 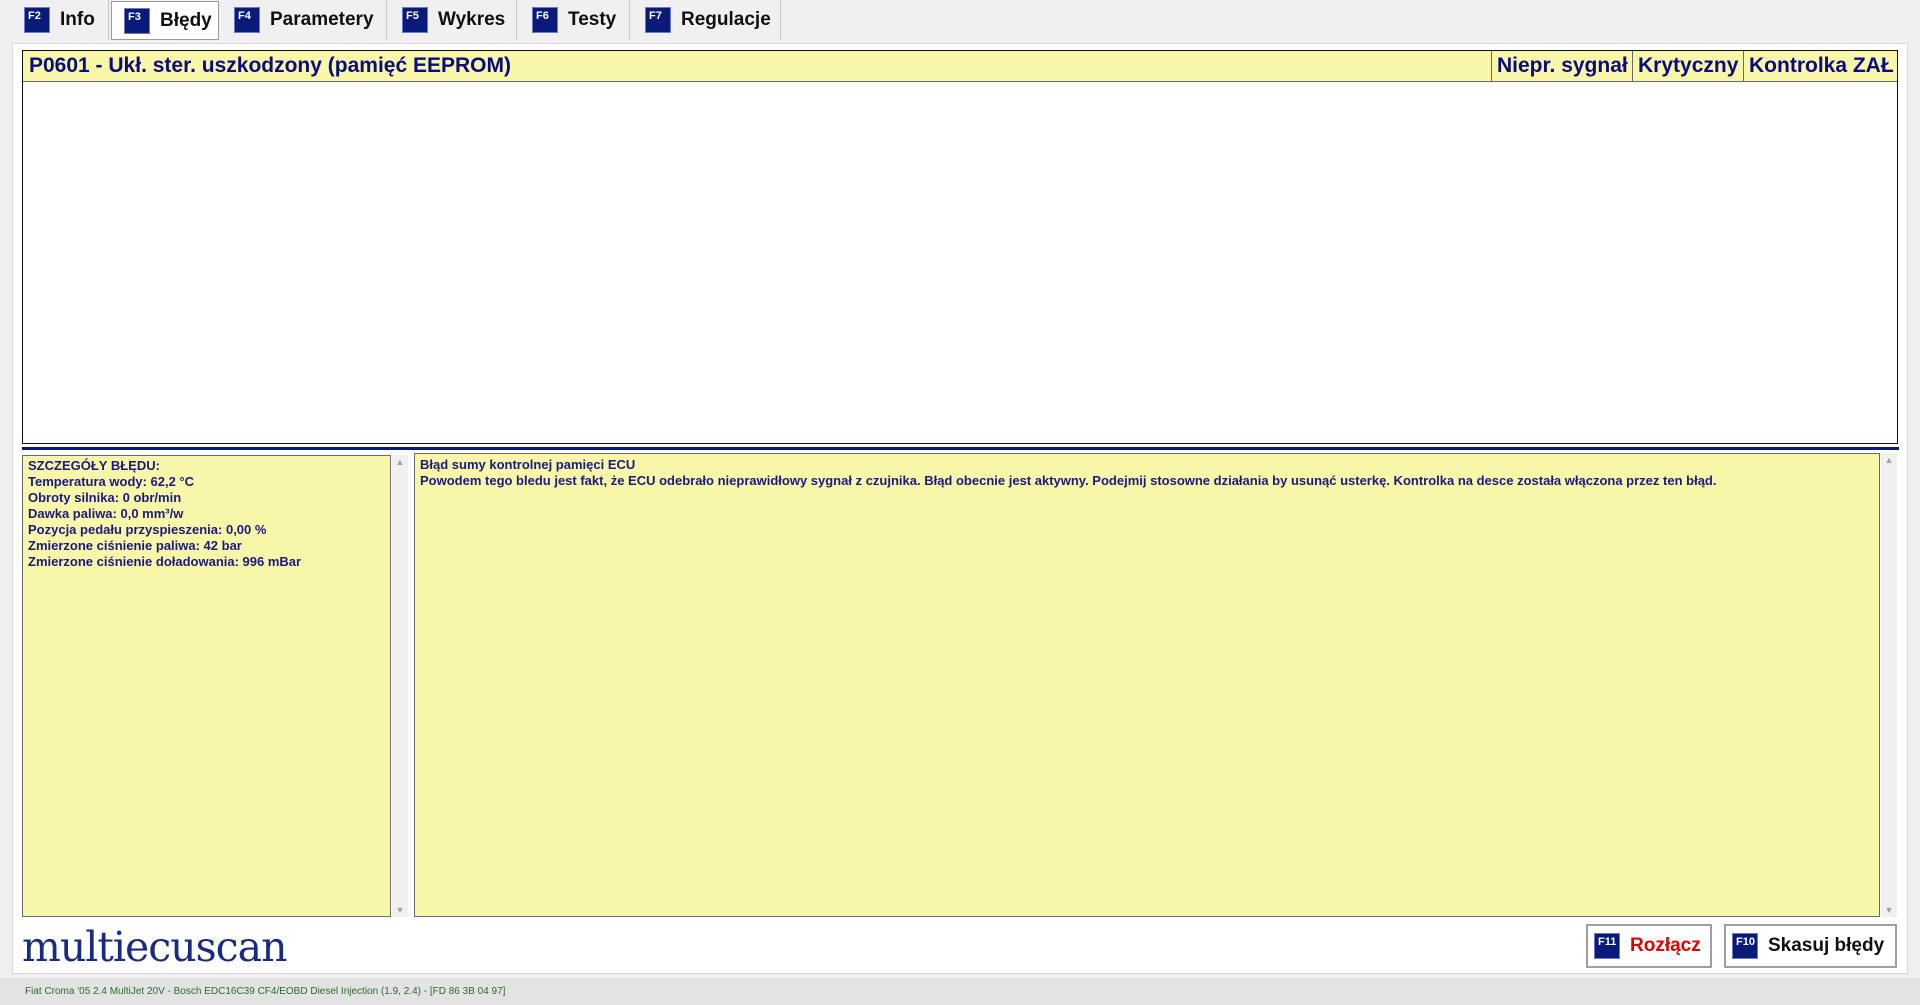 What do you see at coordinates (322, 19) in the screenshot?
I see `tab-label: Parametery` at bounding box center [322, 19].